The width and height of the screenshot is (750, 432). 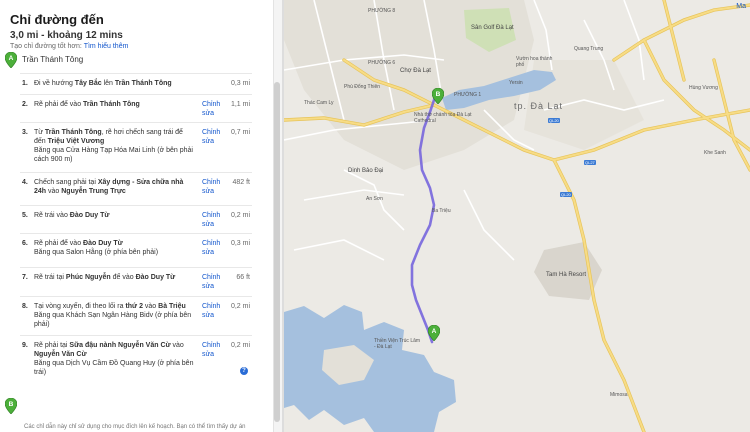 I want to click on start-marker-icon: A, so click(x=11, y=60).